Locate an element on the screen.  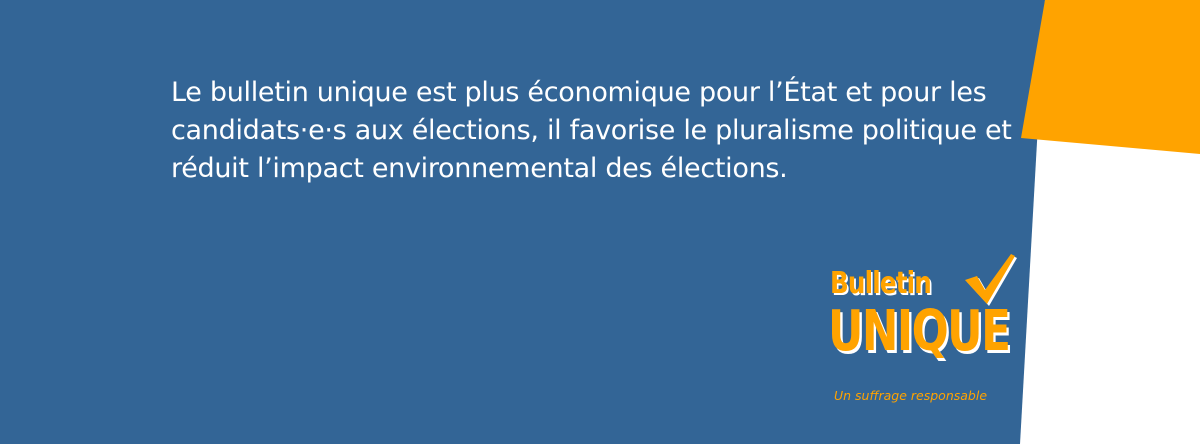
logo-tagline: Un suffrage responsable is located at coordinates (911, 395).